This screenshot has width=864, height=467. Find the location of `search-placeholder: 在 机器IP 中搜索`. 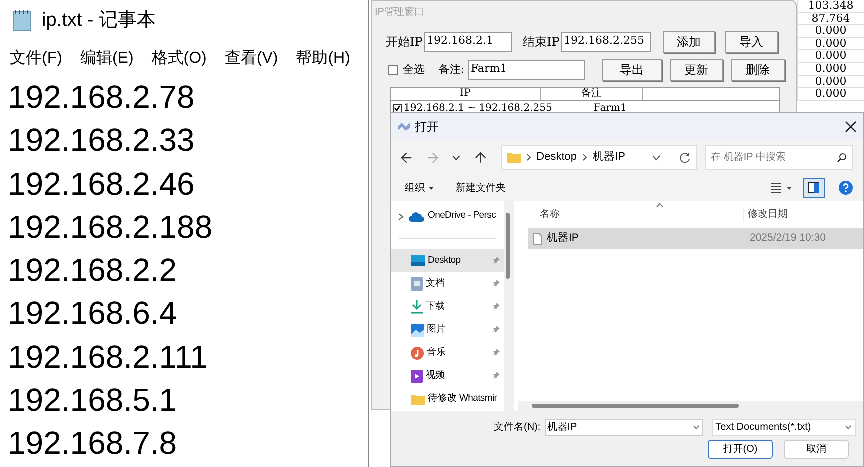

search-placeholder: 在 机器IP 中搜索 is located at coordinates (749, 157).